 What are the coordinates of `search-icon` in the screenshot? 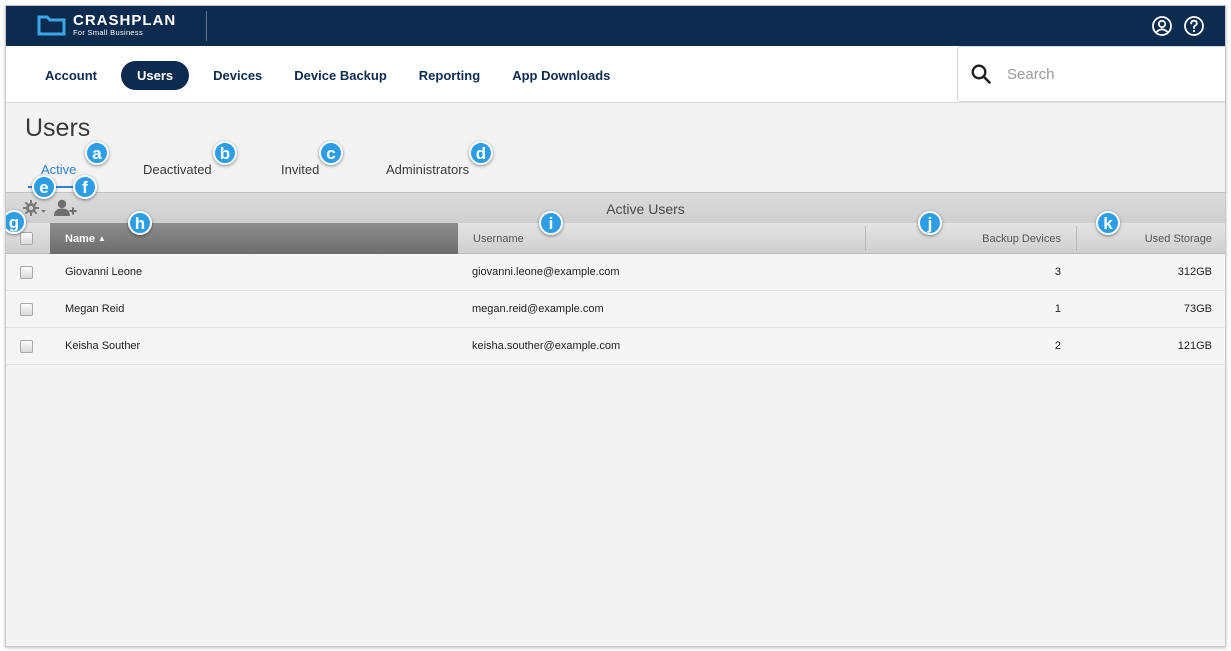 It's located at (981, 74).